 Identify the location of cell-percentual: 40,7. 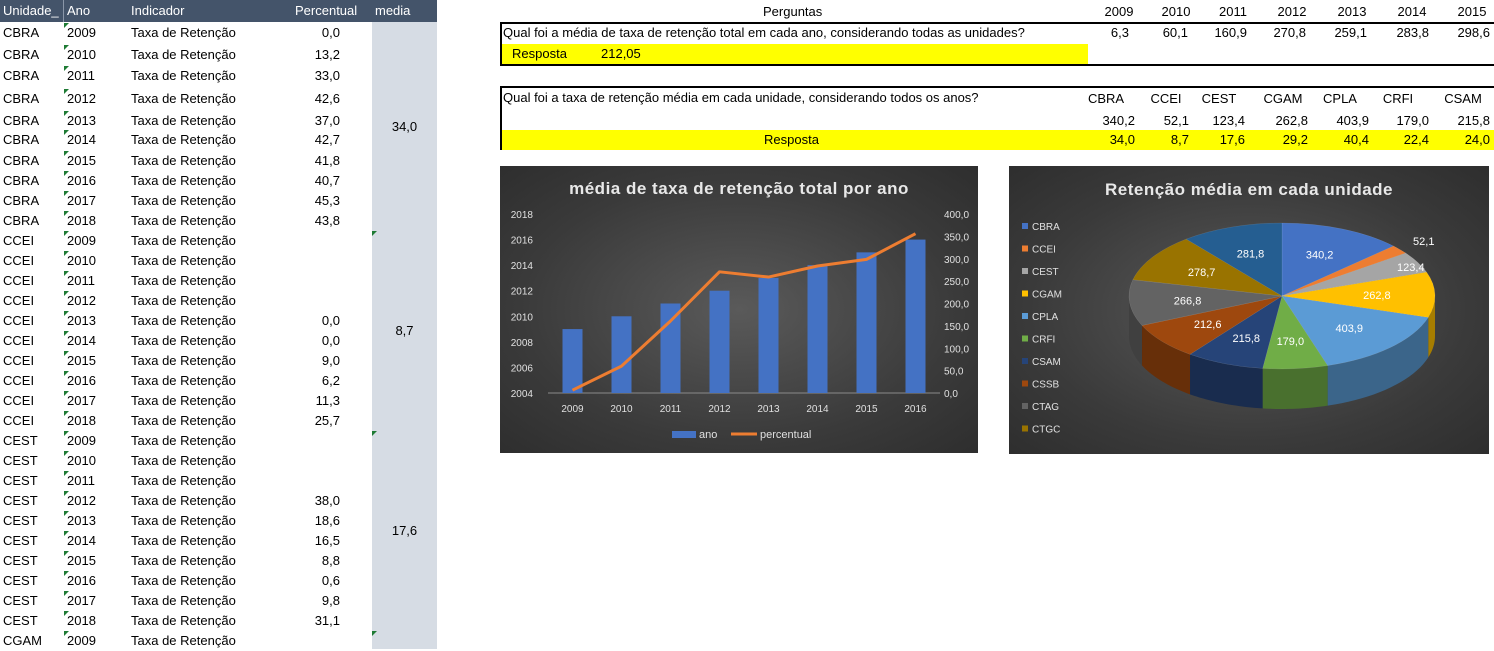
(310, 181).